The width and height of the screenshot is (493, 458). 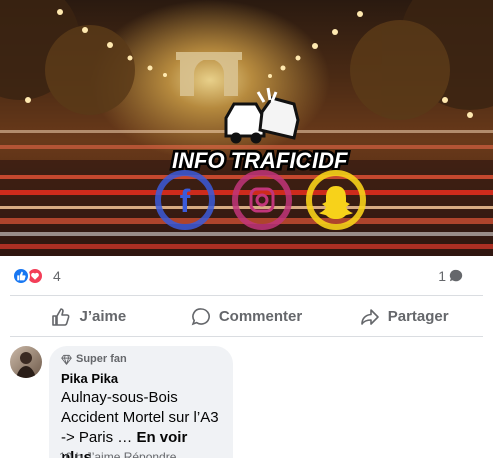 I want to click on share-label: Partager, so click(x=418, y=316).